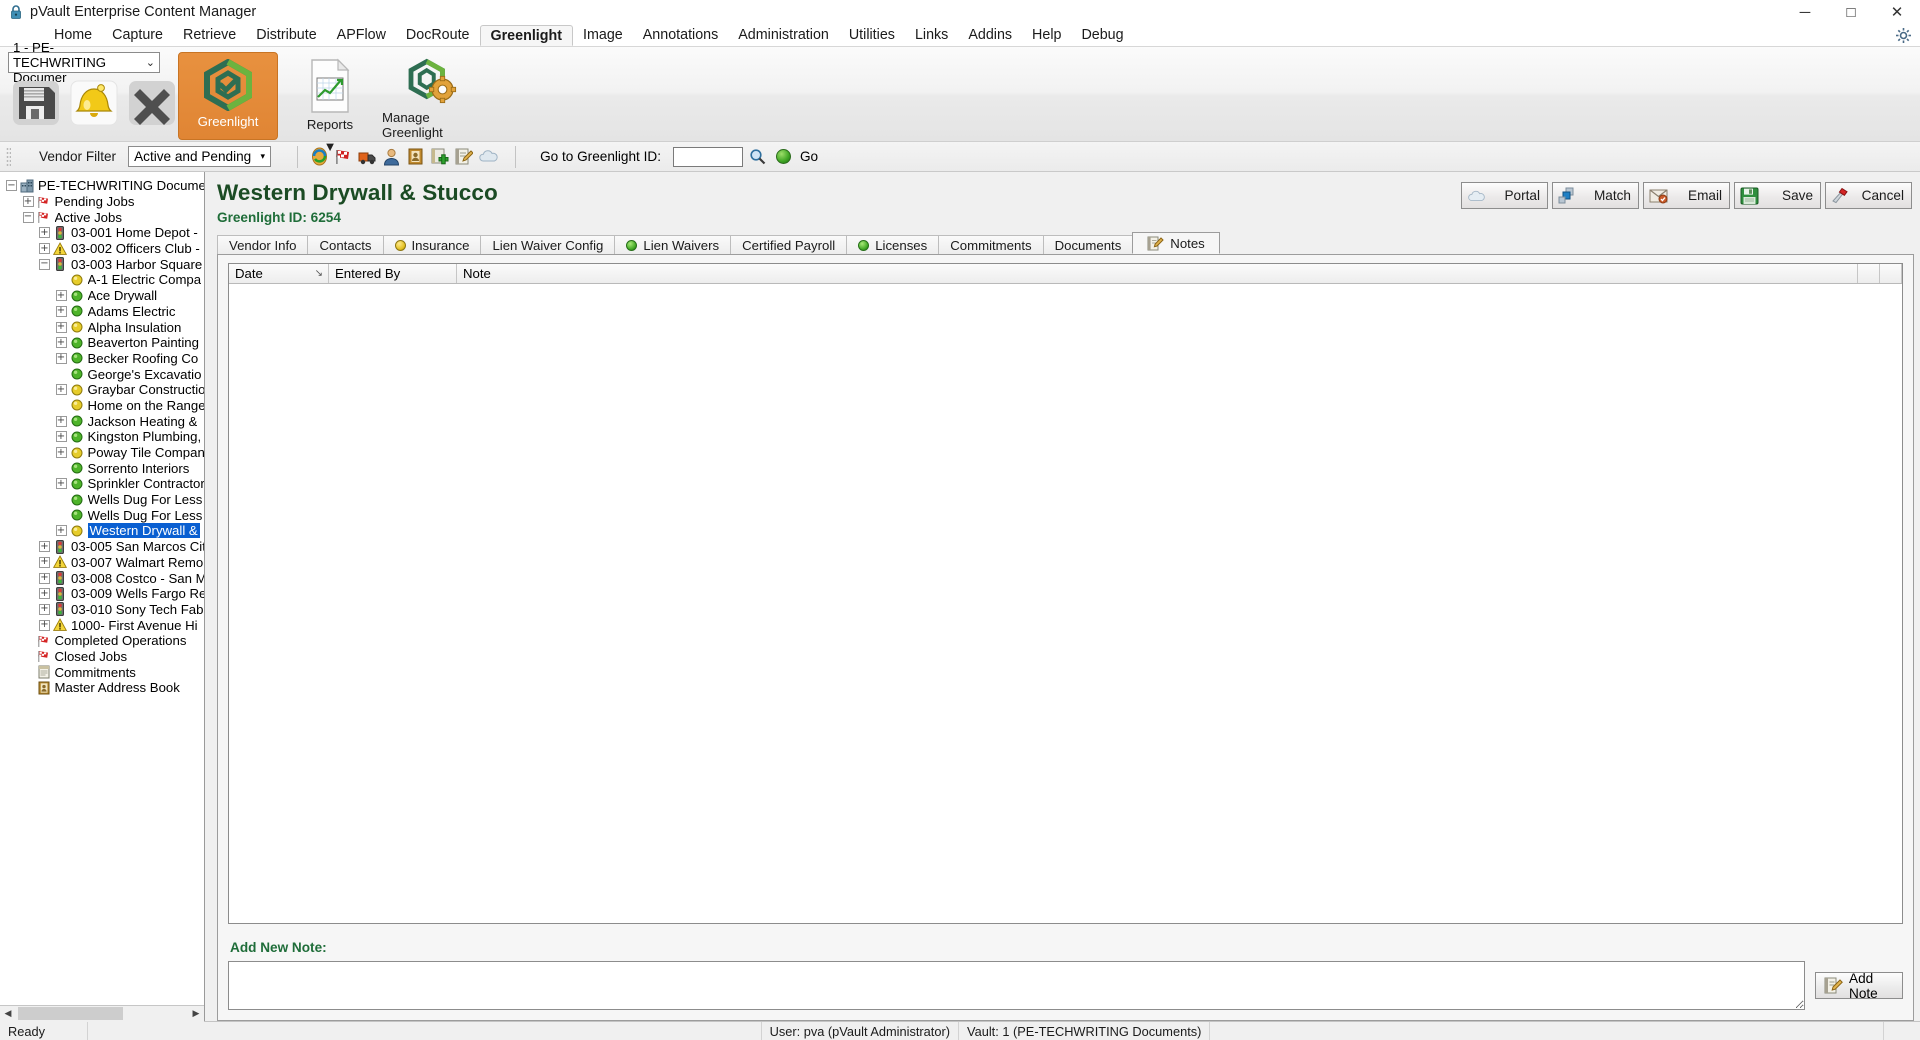 This screenshot has height=1040, width=1920. I want to click on scroll-left-arrow-icon: ◀, so click(8, 1013).